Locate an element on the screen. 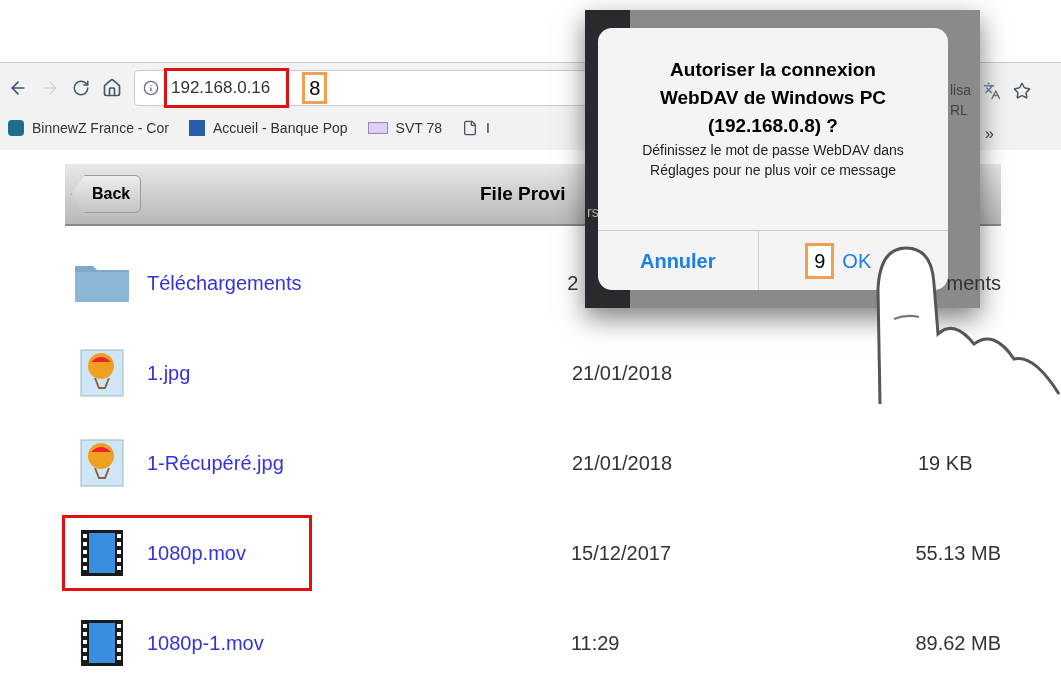 This screenshot has width=1061, height=688. step-number: 8 is located at coordinates (315, 88).